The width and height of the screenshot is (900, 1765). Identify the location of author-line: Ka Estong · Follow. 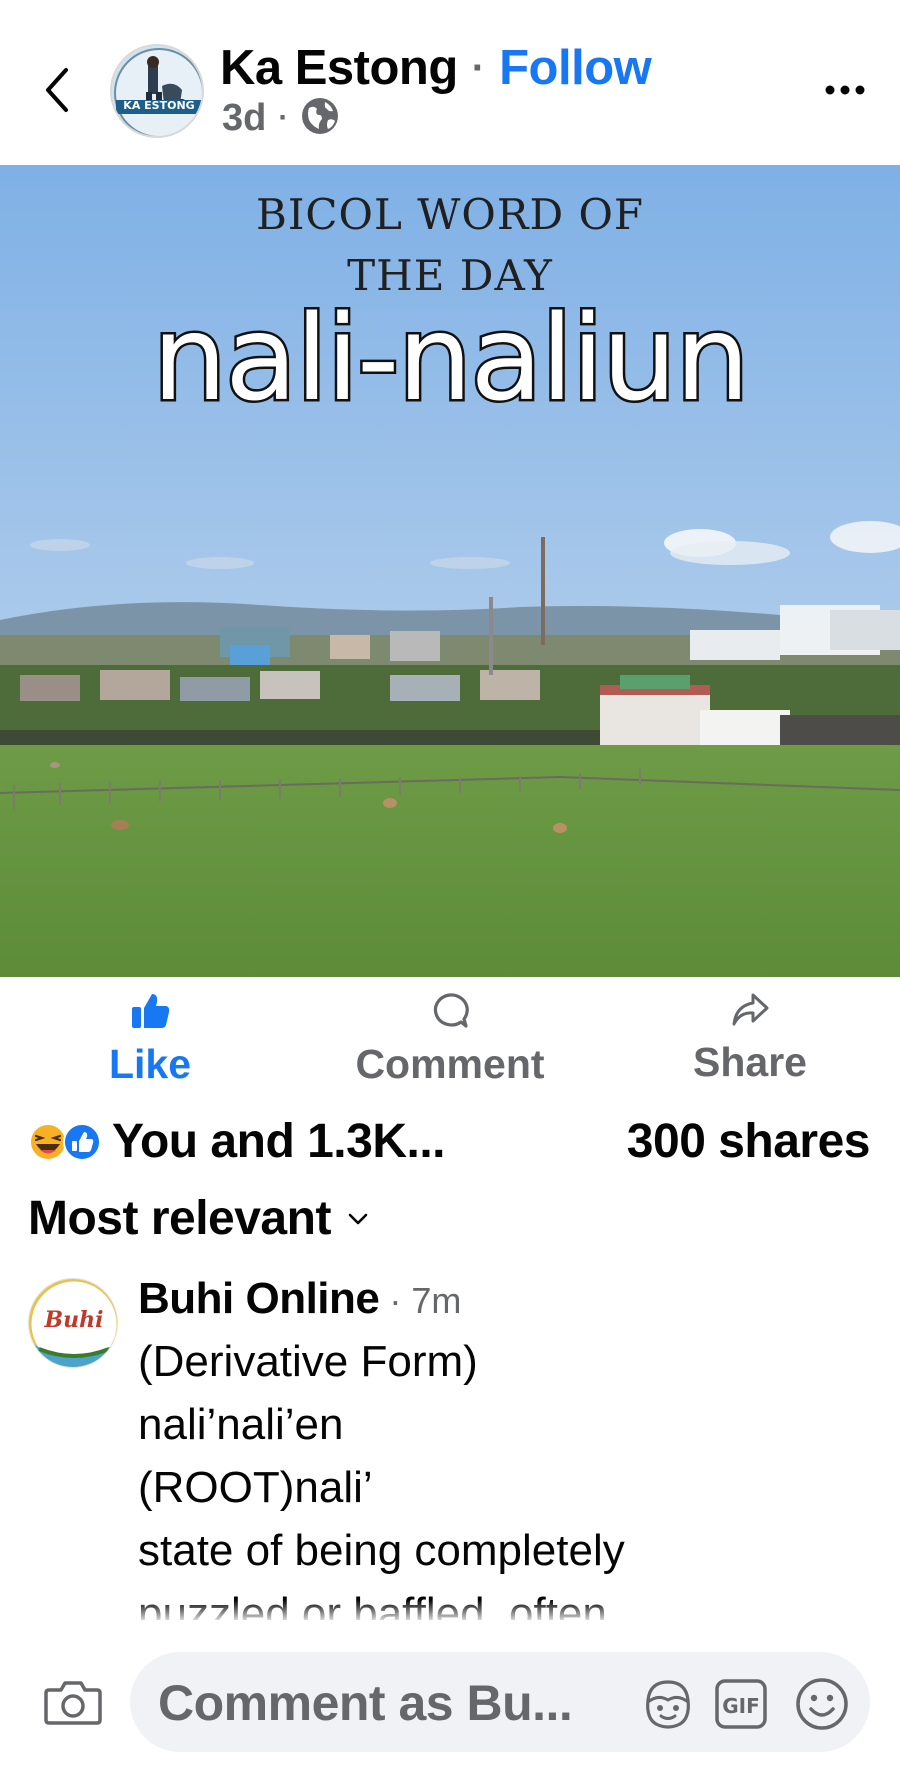
(436, 68).